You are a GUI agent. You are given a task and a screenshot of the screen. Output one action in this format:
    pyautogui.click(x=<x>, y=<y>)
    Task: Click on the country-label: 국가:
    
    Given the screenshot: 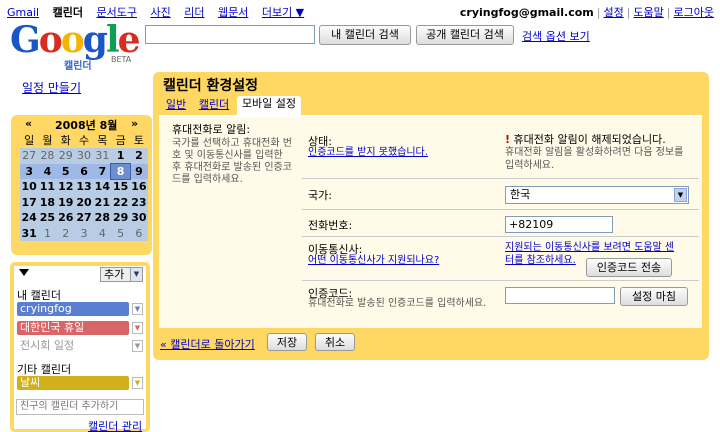 What is the action you would take?
    pyautogui.click(x=320, y=195)
    